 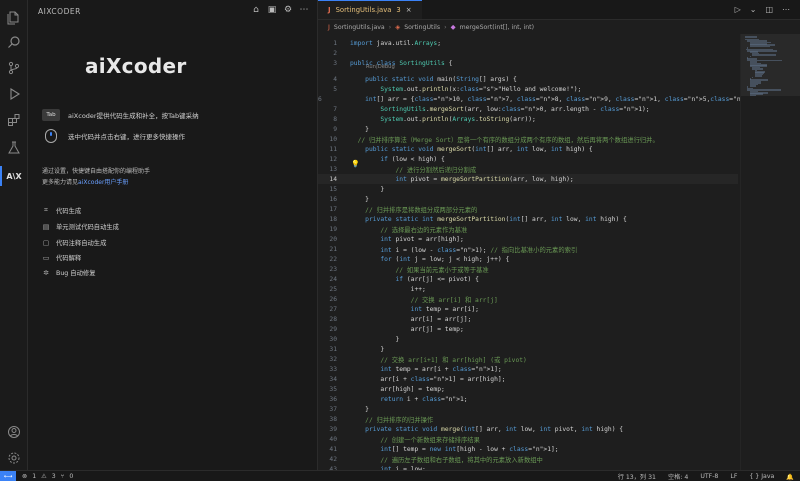 I want to click on extensions-icon, so click(x=14, y=120).